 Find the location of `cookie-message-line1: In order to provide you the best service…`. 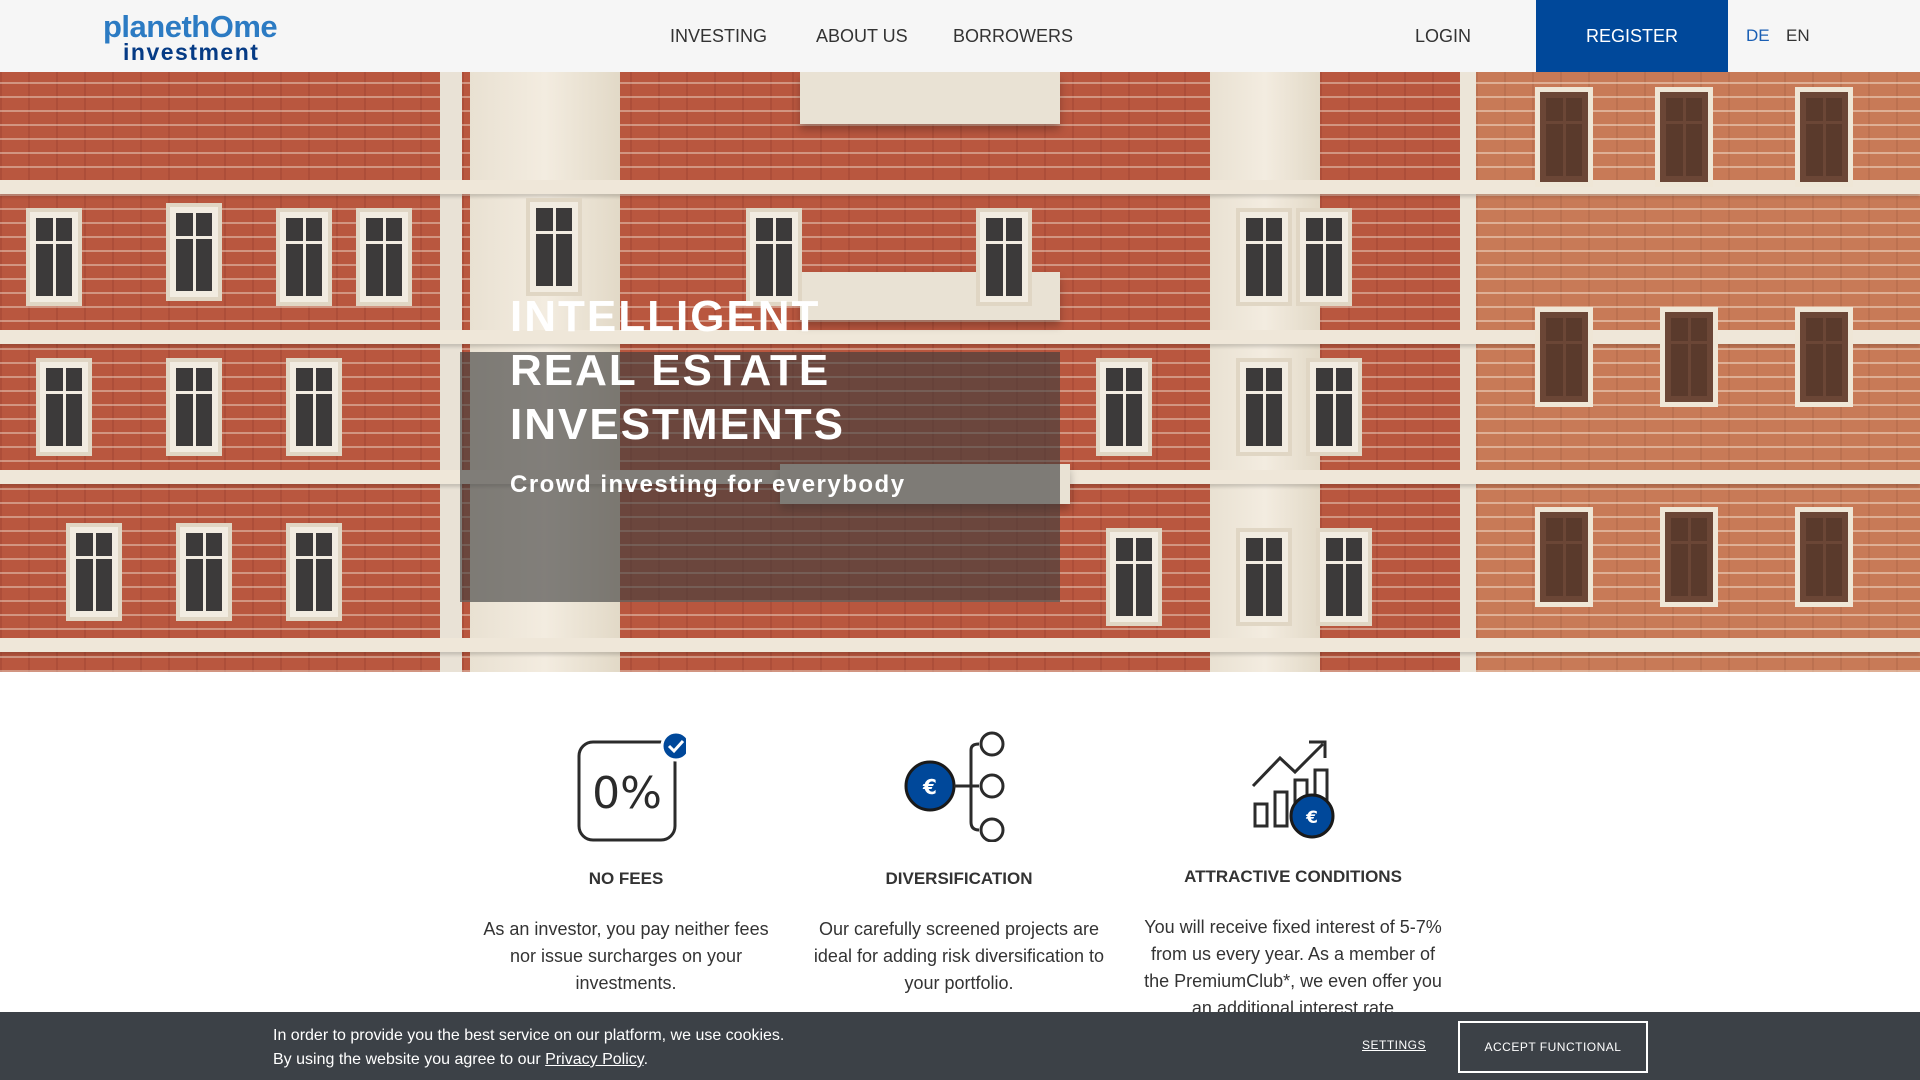

cookie-message-line1: In order to provide you the best service… is located at coordinates (529, 1035).